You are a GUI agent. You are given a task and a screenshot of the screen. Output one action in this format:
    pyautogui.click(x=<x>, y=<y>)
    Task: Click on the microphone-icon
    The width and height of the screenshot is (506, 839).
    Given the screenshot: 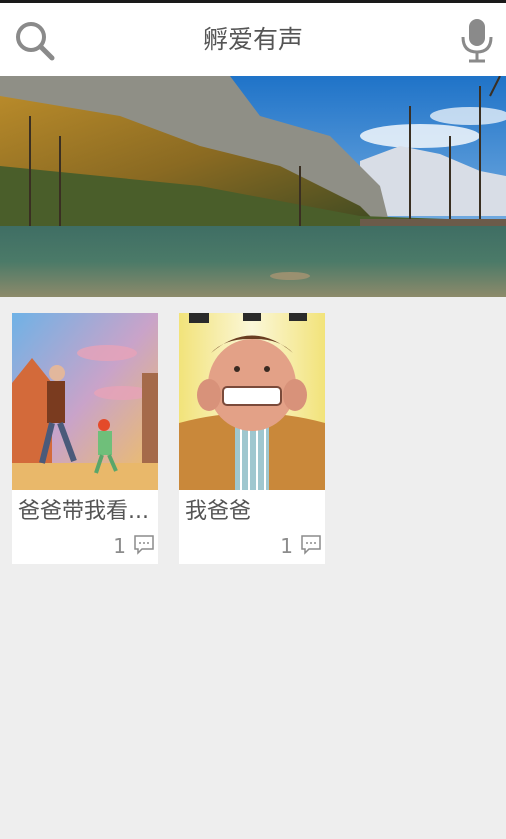 What is the action you would take?
    pyautogui.click(x=477, y=40)
    